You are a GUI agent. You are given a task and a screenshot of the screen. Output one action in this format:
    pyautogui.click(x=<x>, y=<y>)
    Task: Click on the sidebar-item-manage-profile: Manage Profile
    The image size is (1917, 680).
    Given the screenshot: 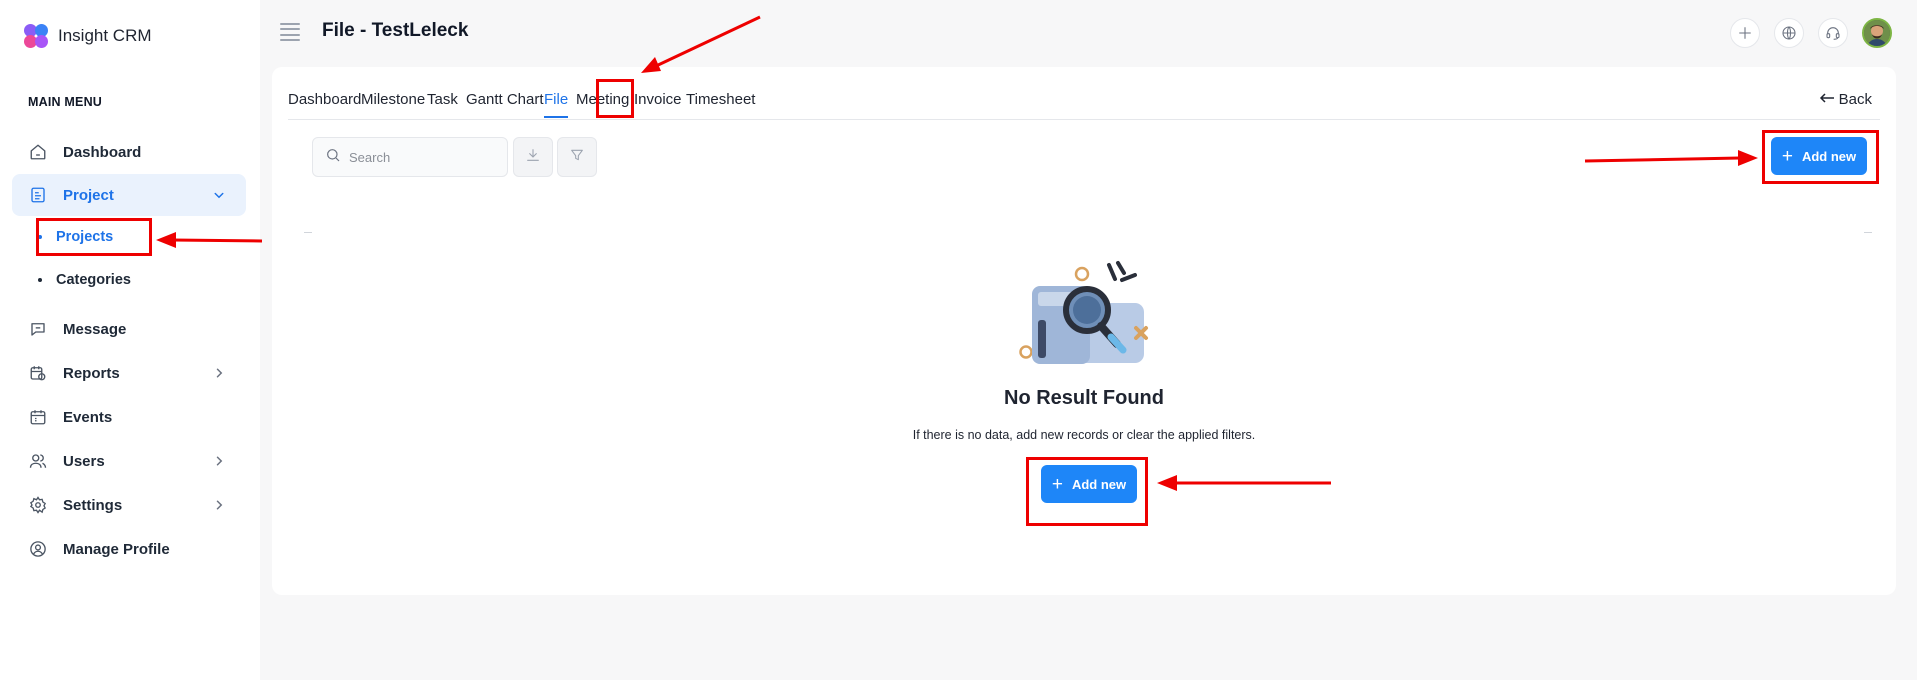 What is the action you would take?
    pyautogui.click(x=129, y=549)
    